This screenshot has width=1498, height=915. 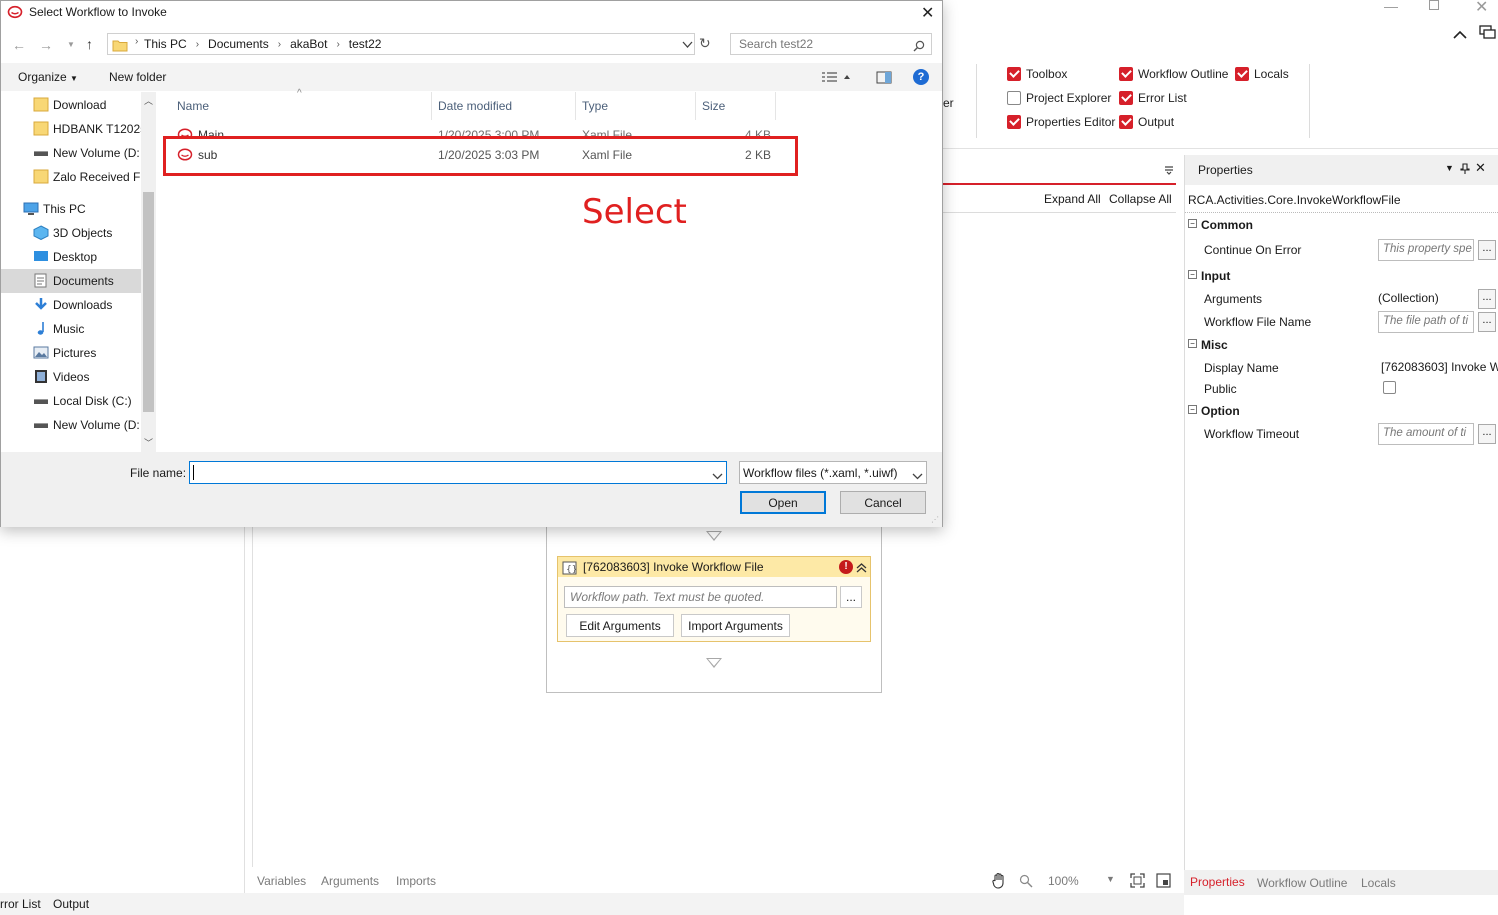 What do you see at coordinates (921, 77) in the screenshot?
I see `help-icon: ?` at bounding box center [921, 77].